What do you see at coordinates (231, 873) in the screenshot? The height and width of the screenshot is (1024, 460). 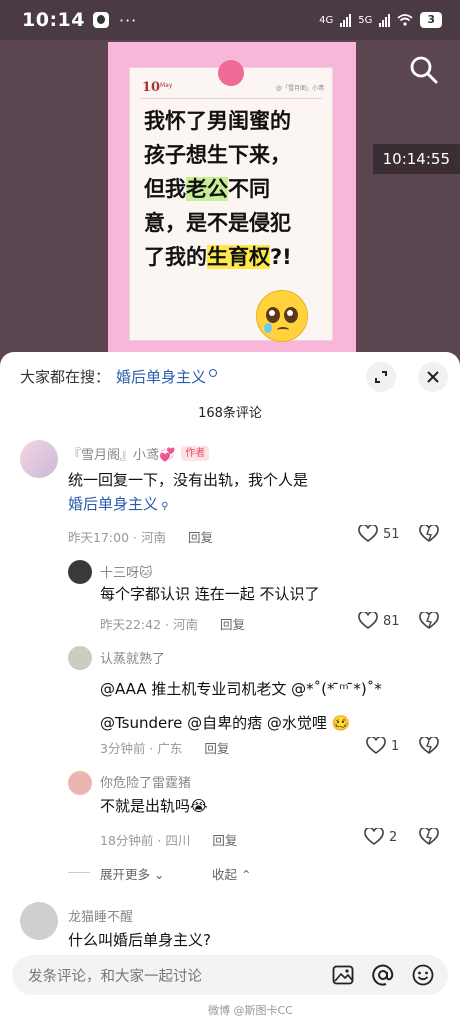 I see `collapse-replies-button: 收起 ⌃` at bounding box center [231, 873].